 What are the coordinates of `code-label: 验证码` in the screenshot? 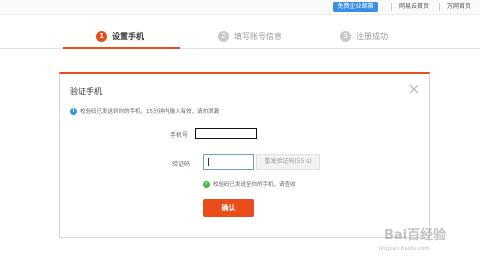 It's located at (180, 164).